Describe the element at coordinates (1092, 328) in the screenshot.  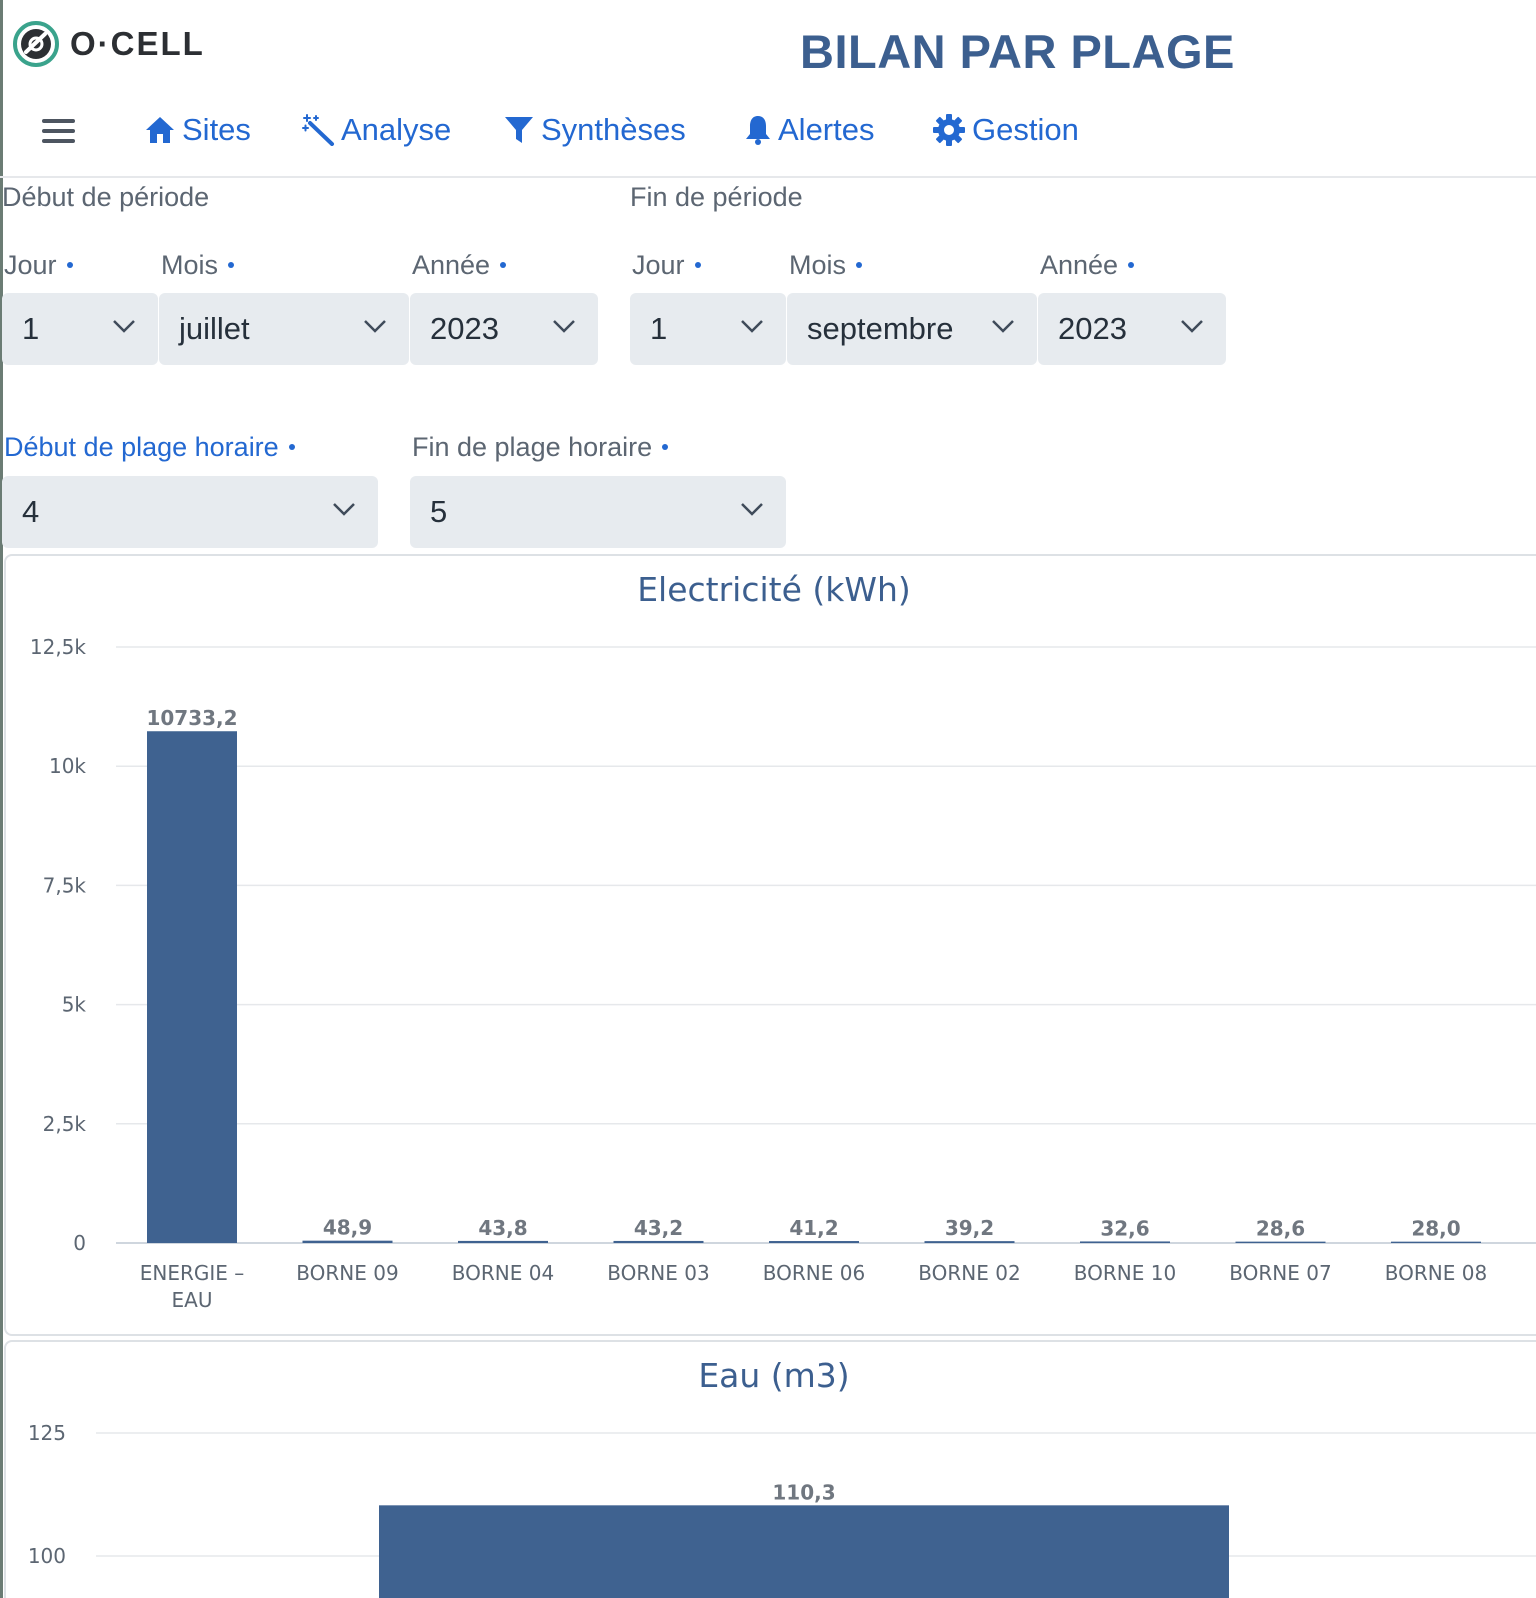
I see `end-year-value: 2023` at that location.